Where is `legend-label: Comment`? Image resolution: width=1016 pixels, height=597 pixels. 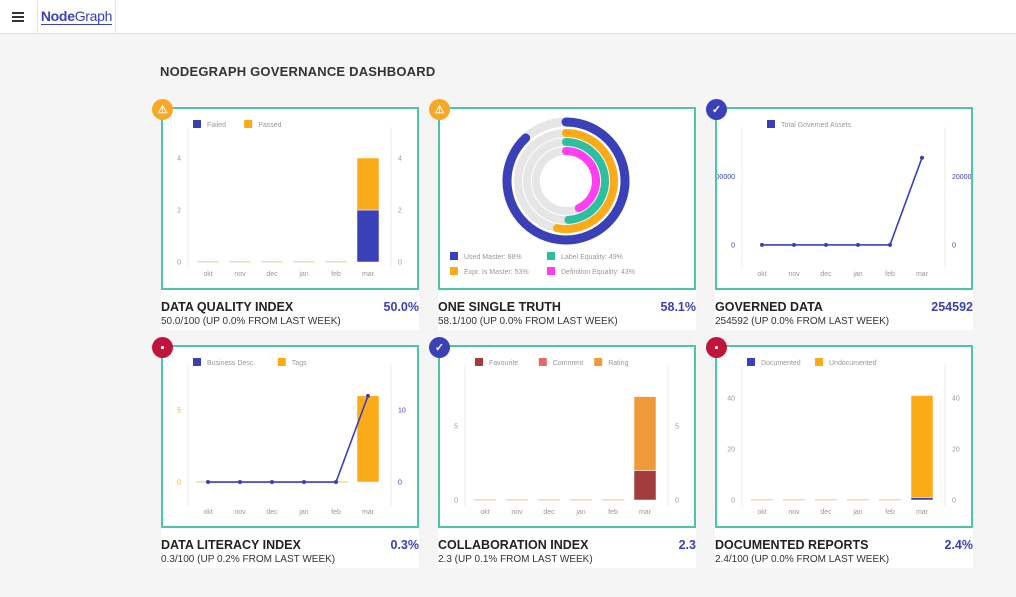 legend-label: Comment is located at coordinates (568, 363).